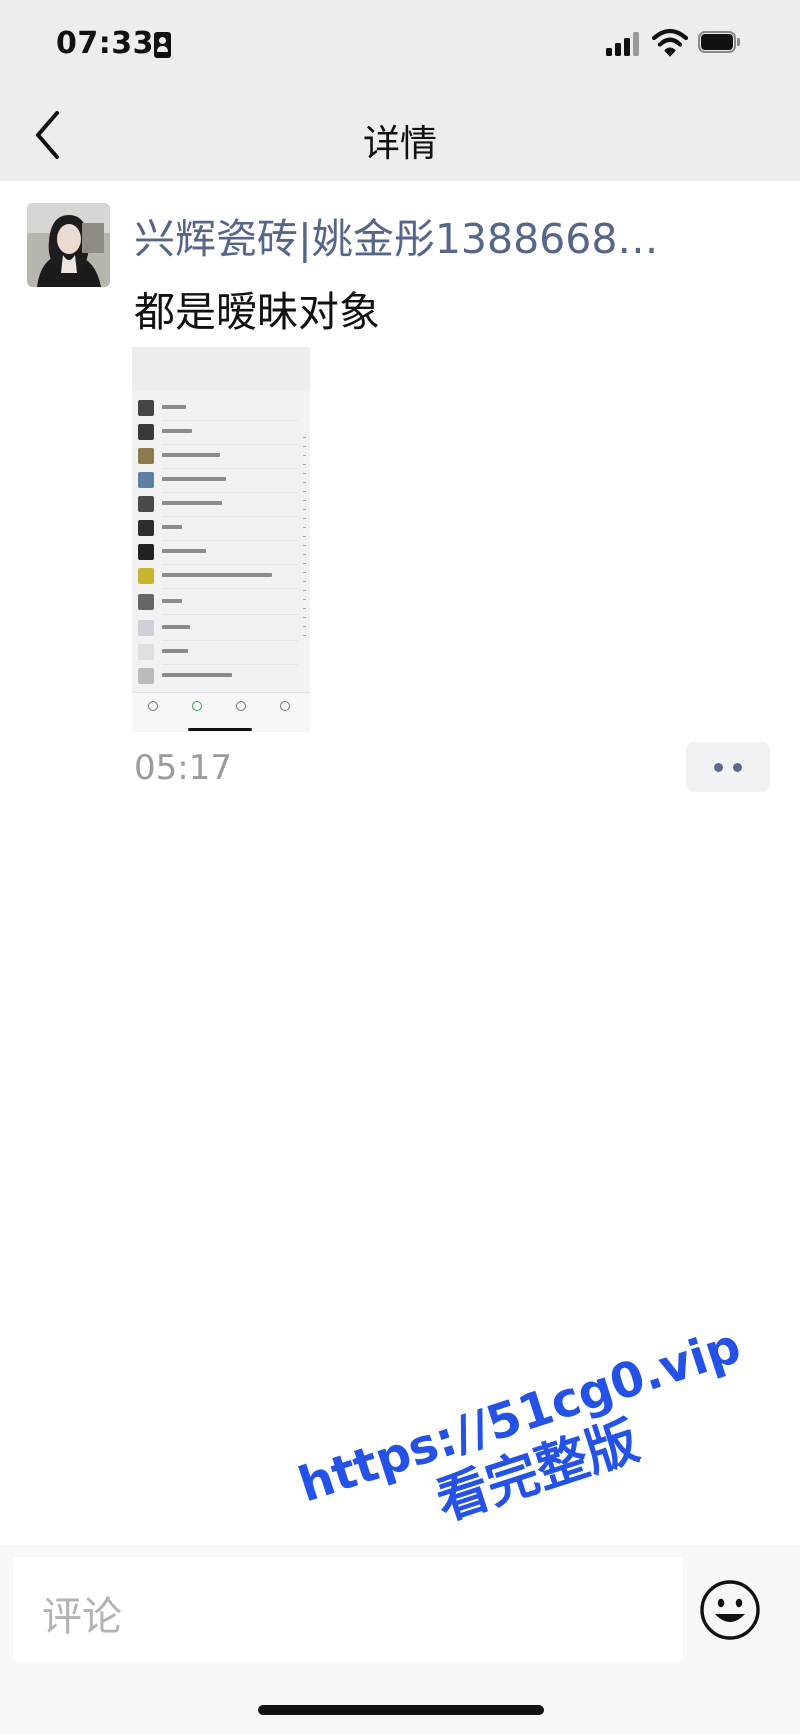  Describe the element at coordinates (718, 767) in the screenshot. I see `more-dots-icon` at that location.